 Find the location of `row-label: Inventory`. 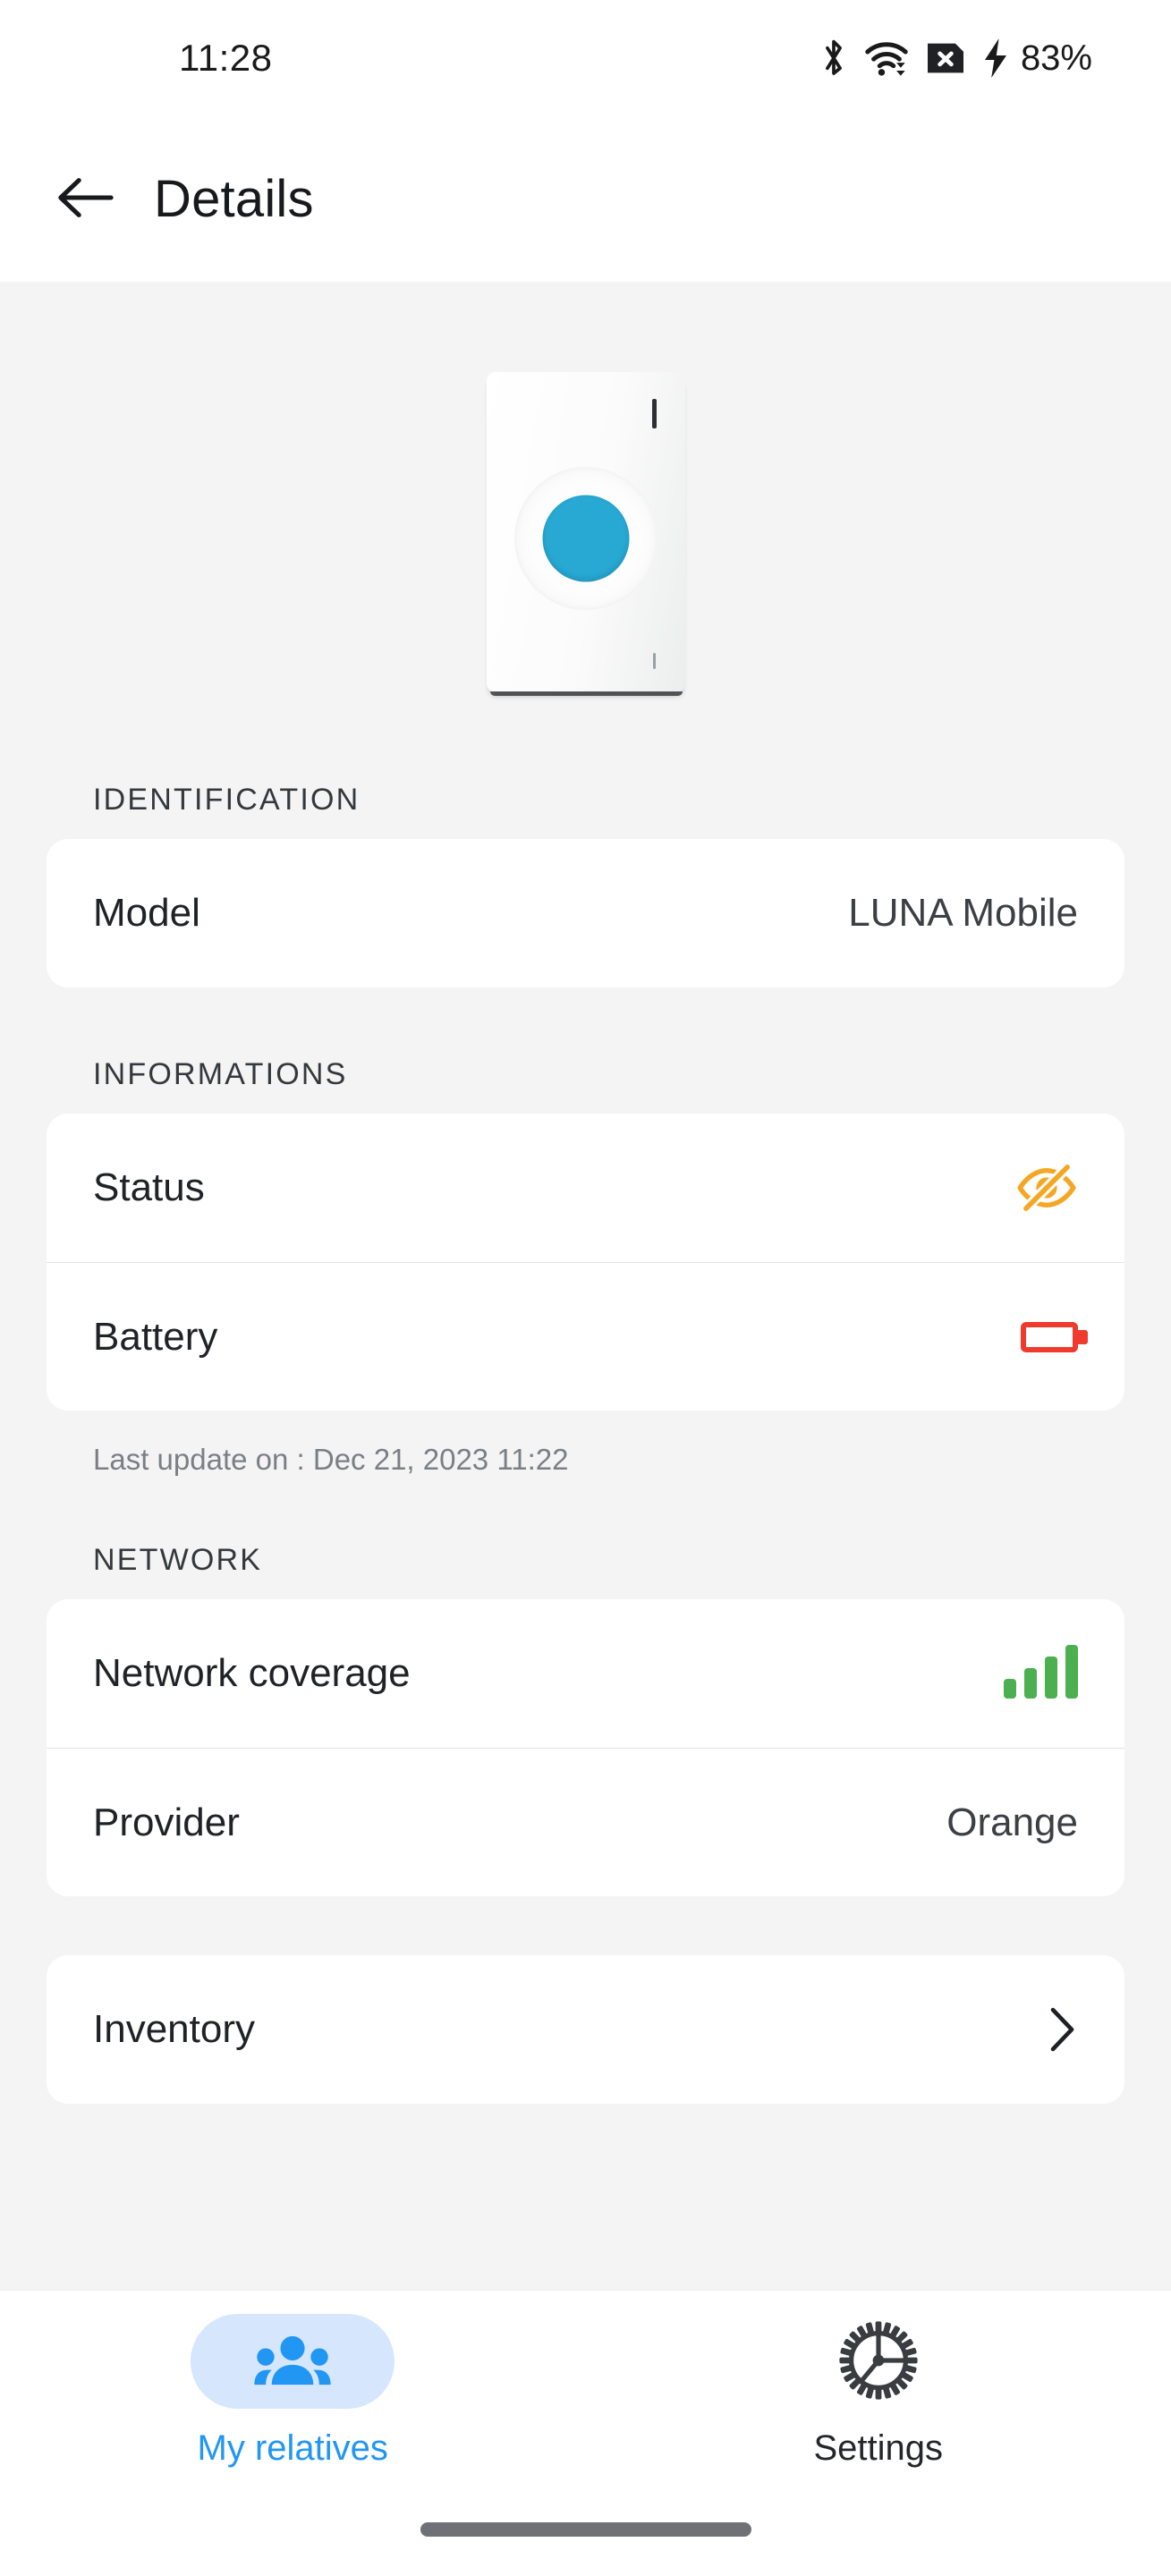

row-label: Inventory is located at coordinates (174, 2029).